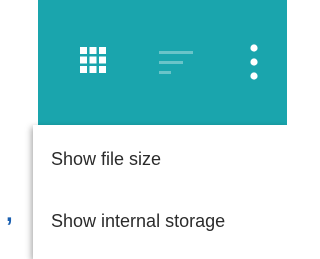  What do you see at coordinates (9, 213) in the screenshot?
I see `background-text-fragment: ,` at bounding box center [9, 213].